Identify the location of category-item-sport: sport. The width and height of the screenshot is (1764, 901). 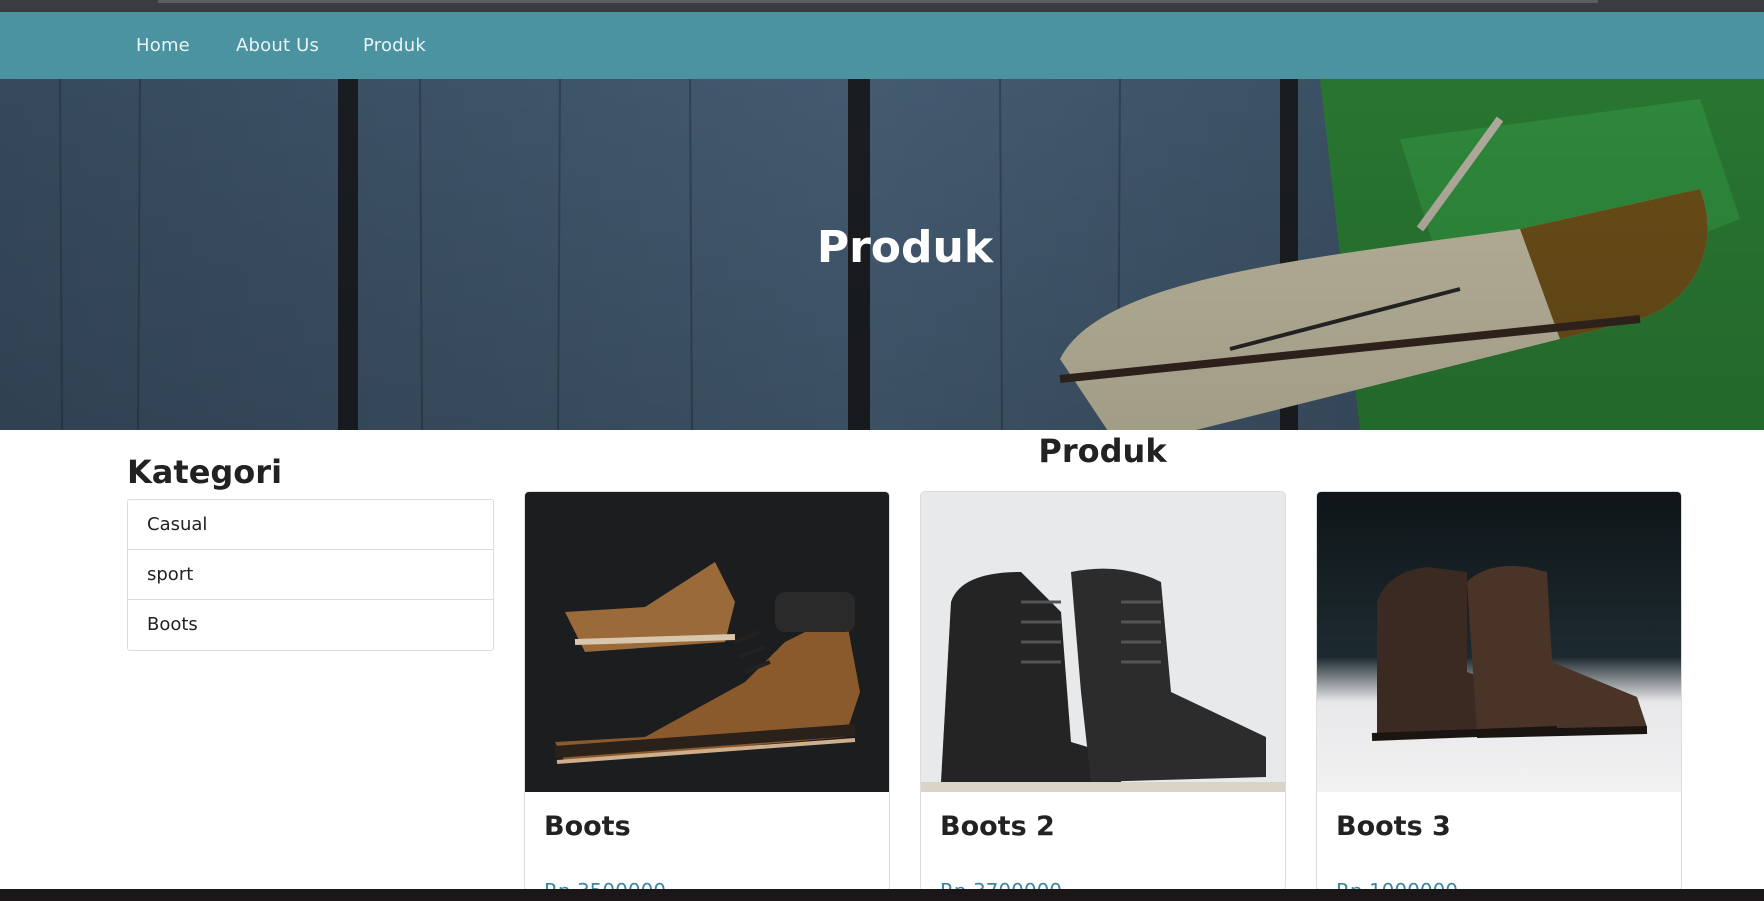
(310, 575).